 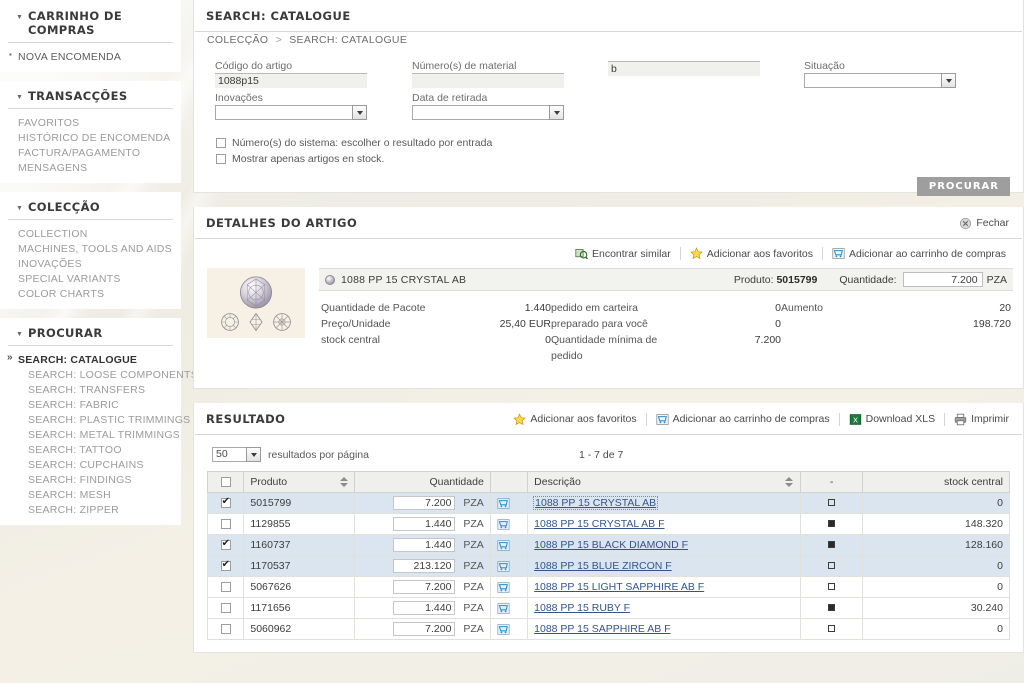 What do you see at coordinates (90, 56) in the screenshot?
I see `sidebar-item-nova-encomenda: NOVA ENCOMENDA` at bounding box center [90, 56].